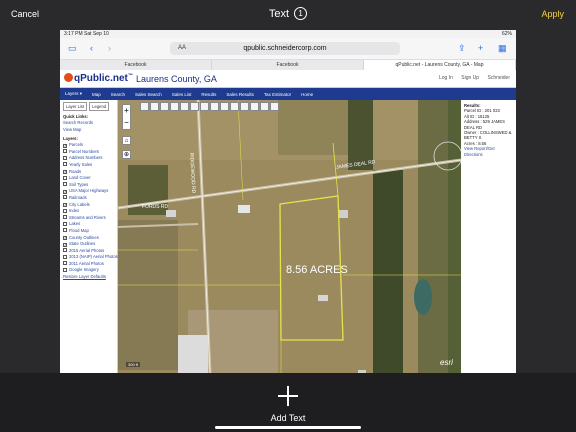 The height and width of the screenshot is (432, 576). What do you see at coordinates (98, 78) in the screenshot?
I see `qpublic-logo: qPublic.net™` at bounding box center [98, 78].